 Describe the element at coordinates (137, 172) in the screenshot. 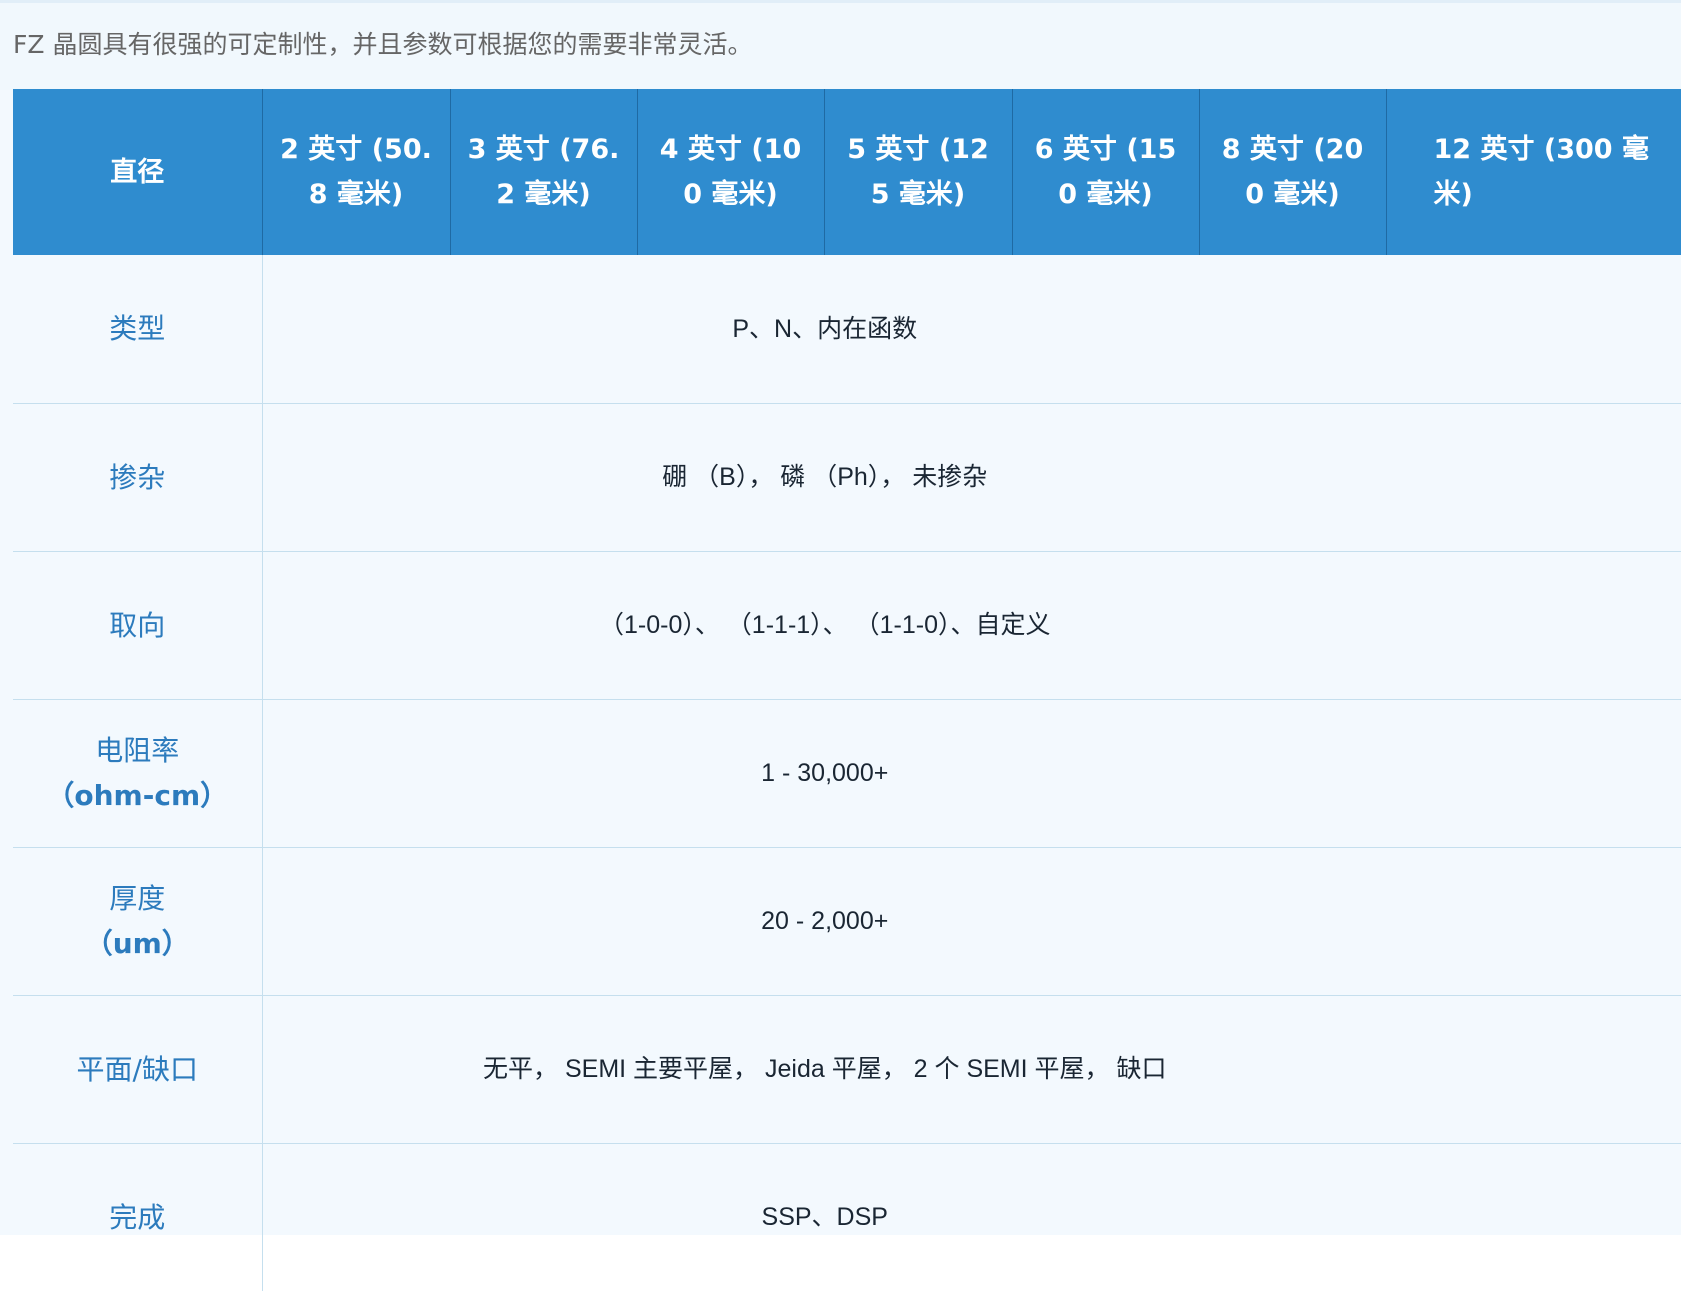

I see `header-diameter: 直径` at that location.